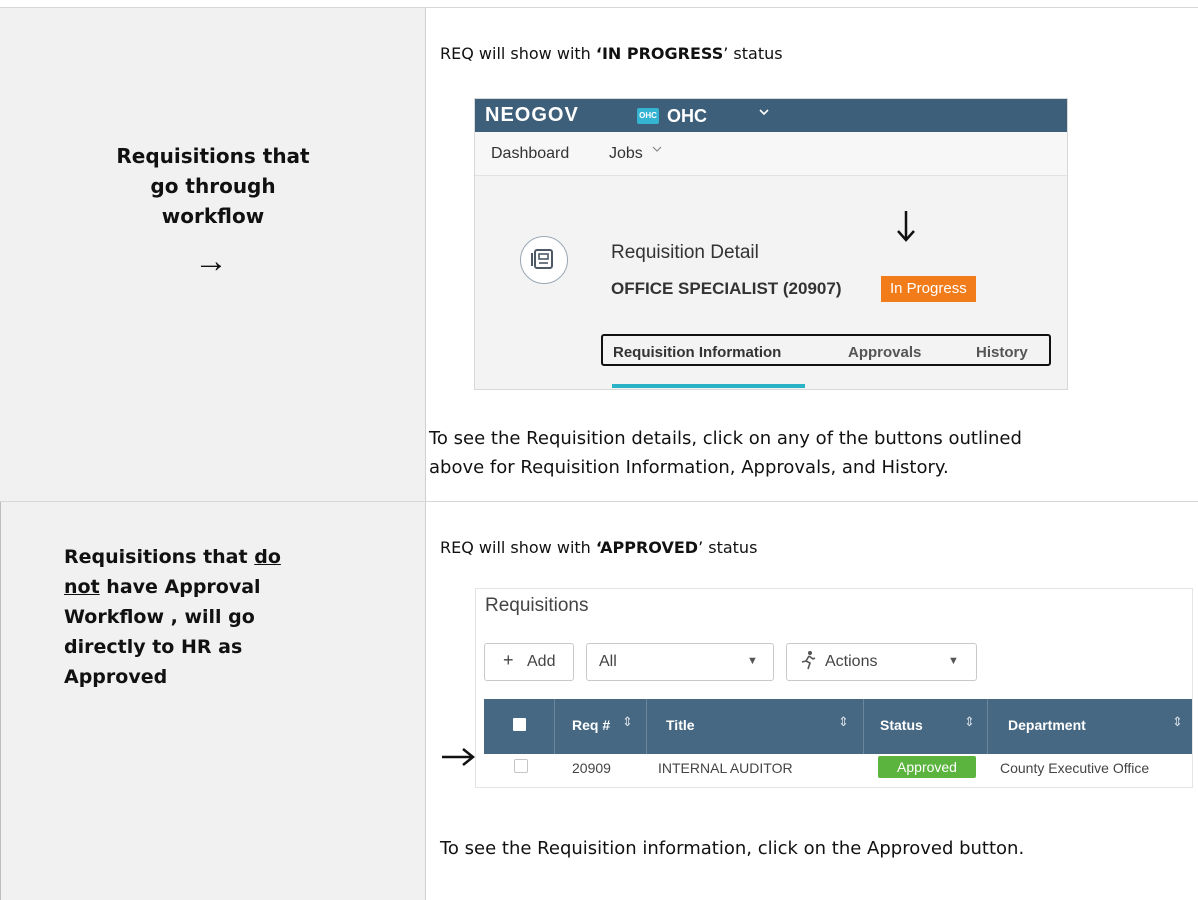 The width and height of the screenshot is (1198, 900). I want to click on heading-line: go through, so click(213, 186).